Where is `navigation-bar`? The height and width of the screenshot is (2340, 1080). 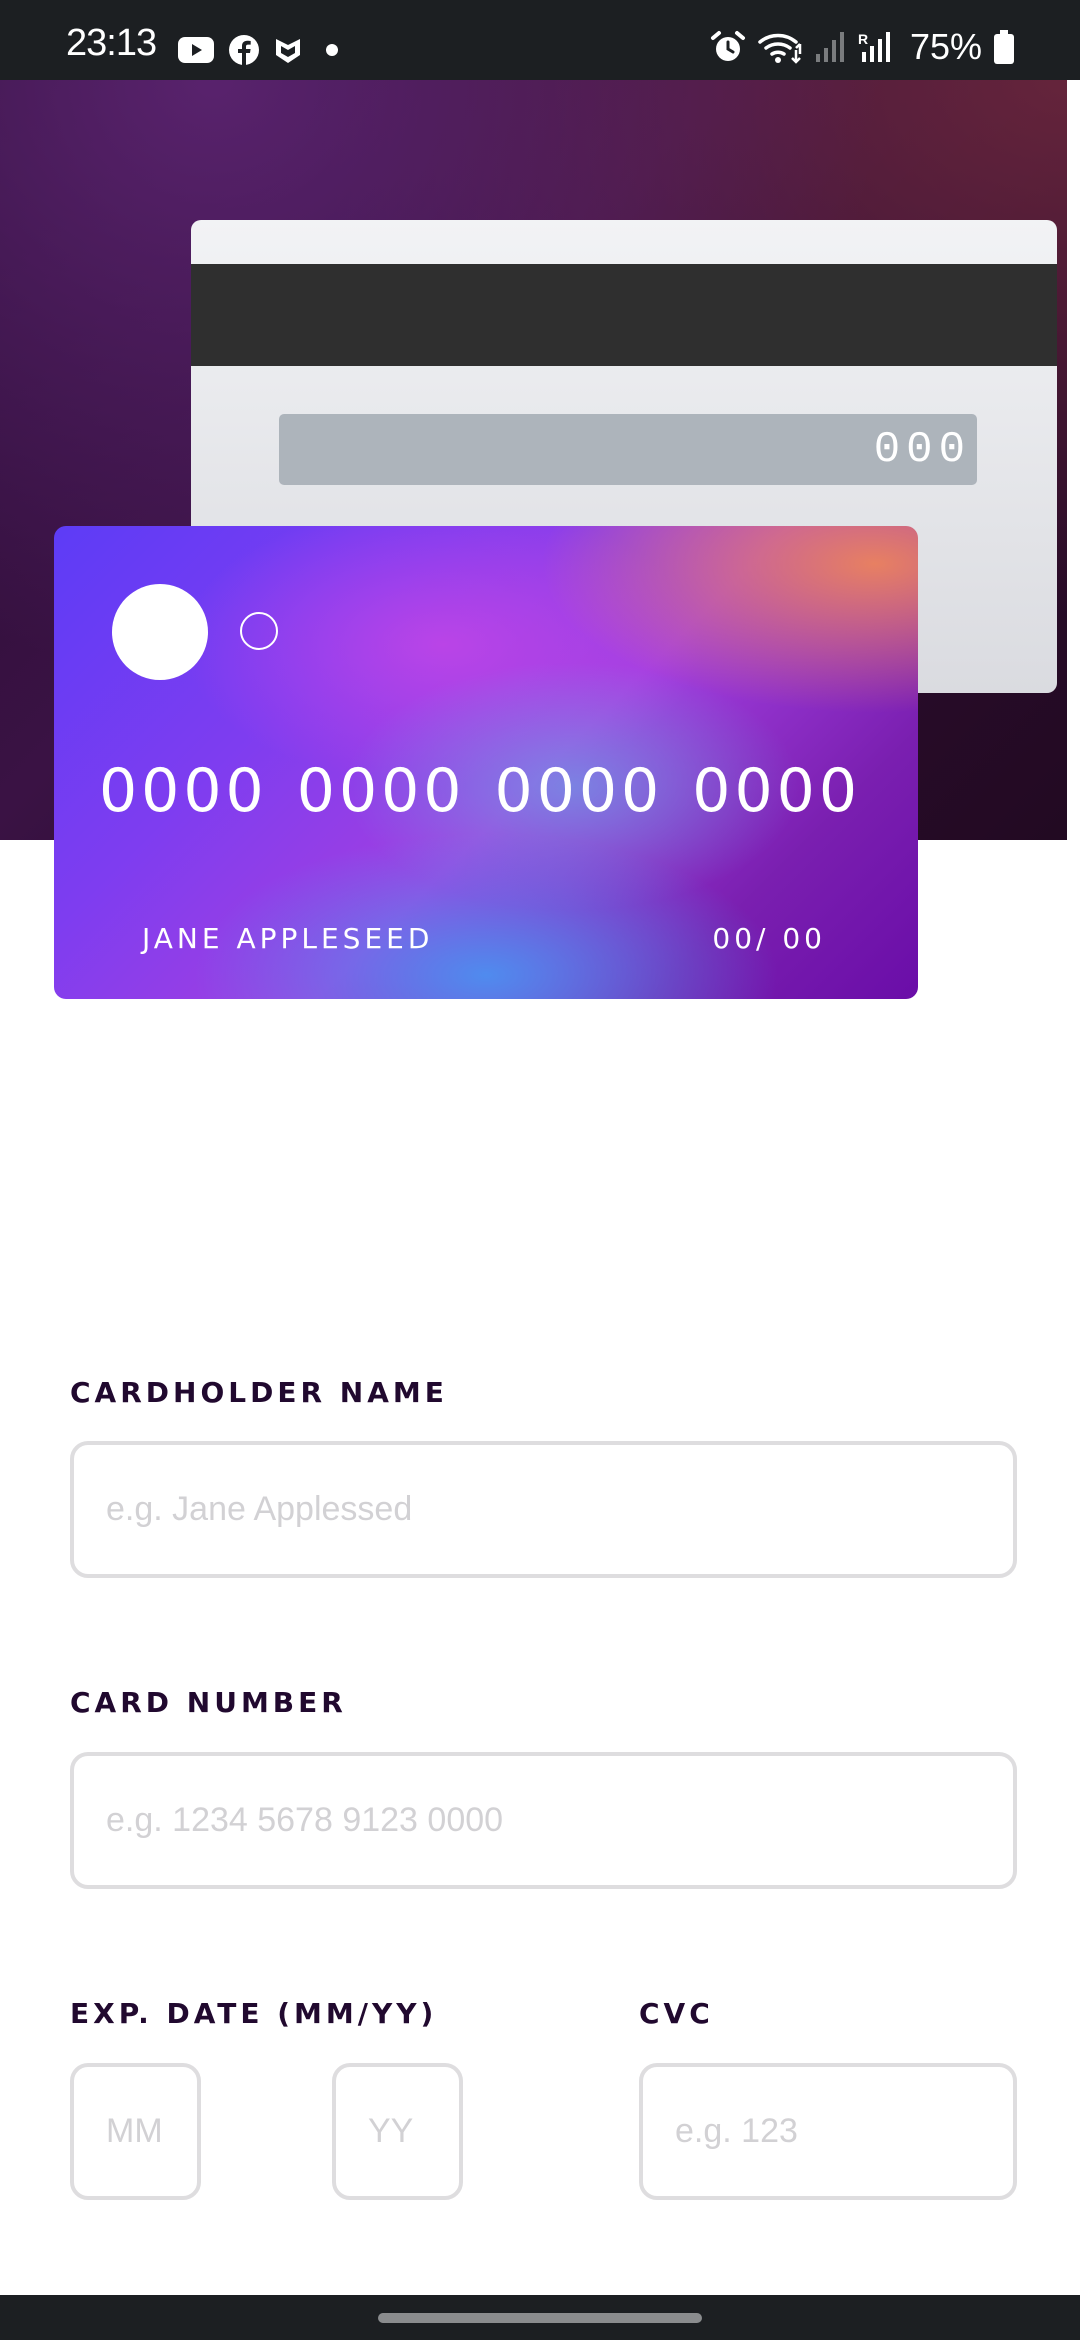 navigation-bar is located at coordinates (540, 2317).